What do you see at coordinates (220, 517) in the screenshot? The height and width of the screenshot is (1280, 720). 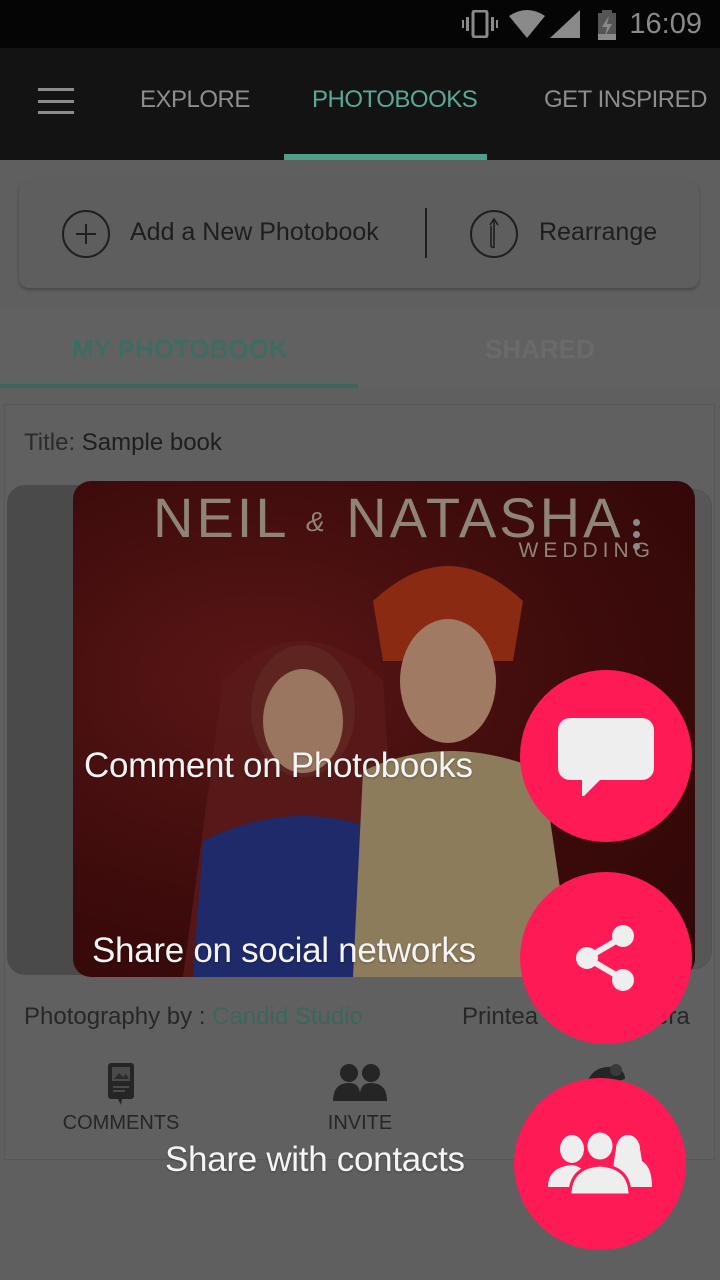 I see `cover-name-left: NEIL` at bounding box center [220, 517].